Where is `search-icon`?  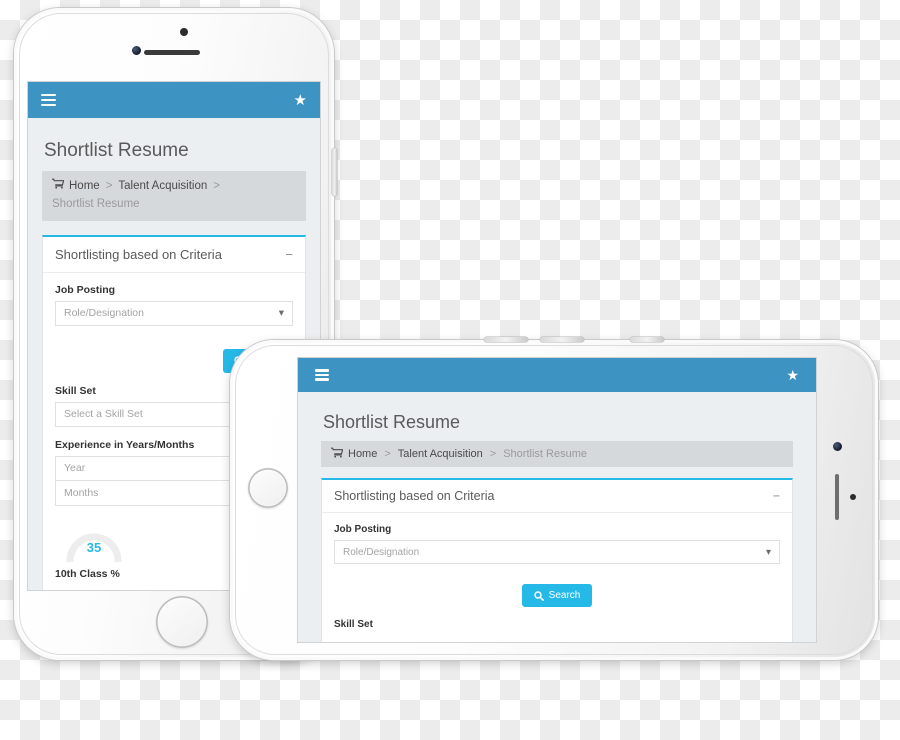
search-icon is located at coordinates (538, 595).